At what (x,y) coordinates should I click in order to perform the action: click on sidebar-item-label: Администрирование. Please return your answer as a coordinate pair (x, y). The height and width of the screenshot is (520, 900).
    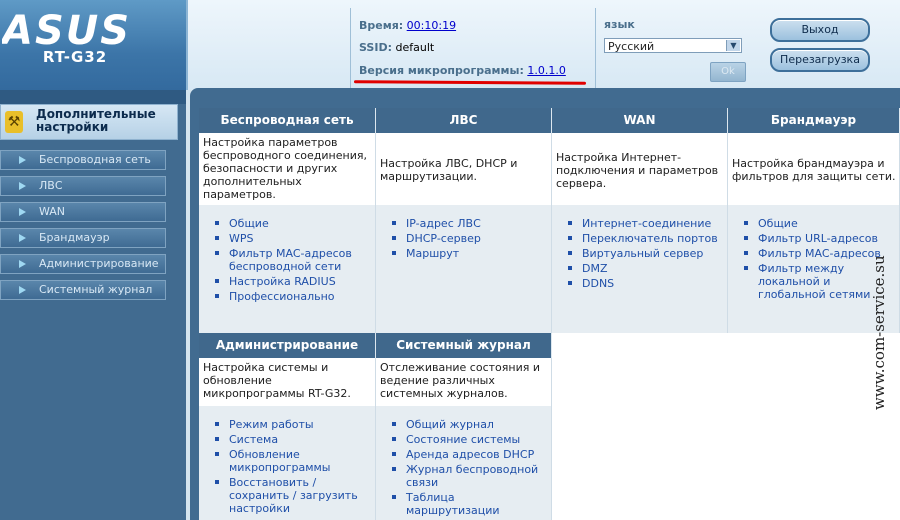
    Looking at the image, I should click on (99, 263).